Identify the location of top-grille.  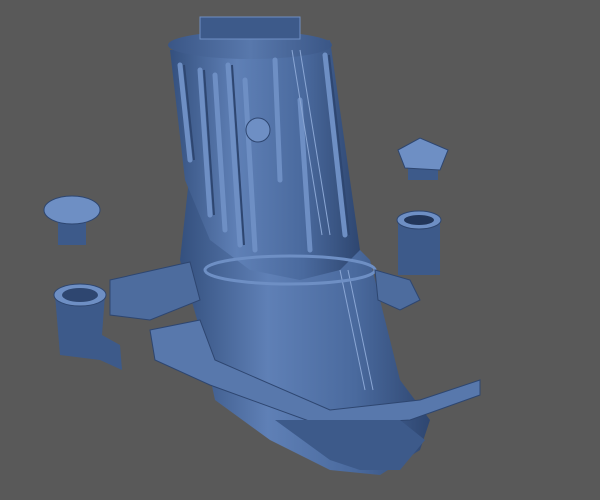
(250, 28).